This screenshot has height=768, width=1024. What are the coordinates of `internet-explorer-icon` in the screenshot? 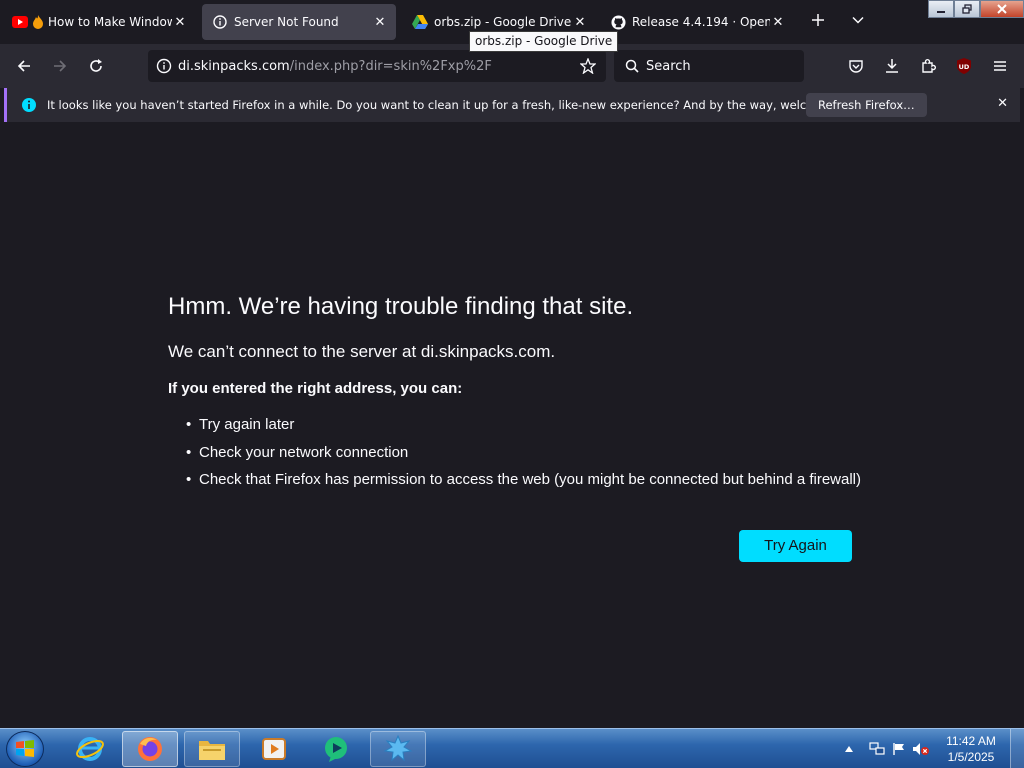 It's located at (90, 749).